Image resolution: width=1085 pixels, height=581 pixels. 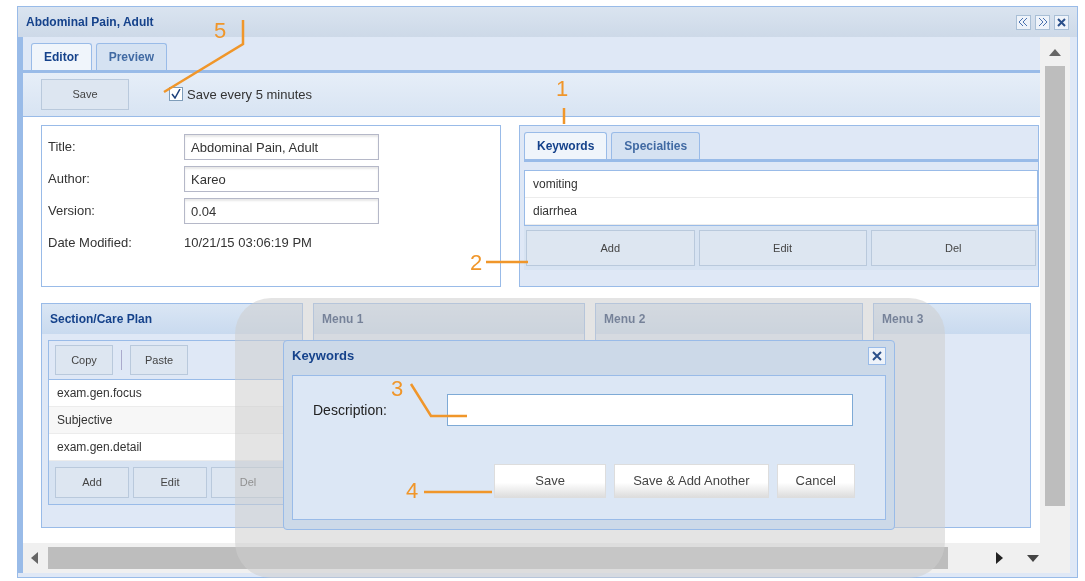 What do you see at coordinates (1042, 22) in the screenshot?
I see `collapse-right-icon` at bounding box center [1042, 22].